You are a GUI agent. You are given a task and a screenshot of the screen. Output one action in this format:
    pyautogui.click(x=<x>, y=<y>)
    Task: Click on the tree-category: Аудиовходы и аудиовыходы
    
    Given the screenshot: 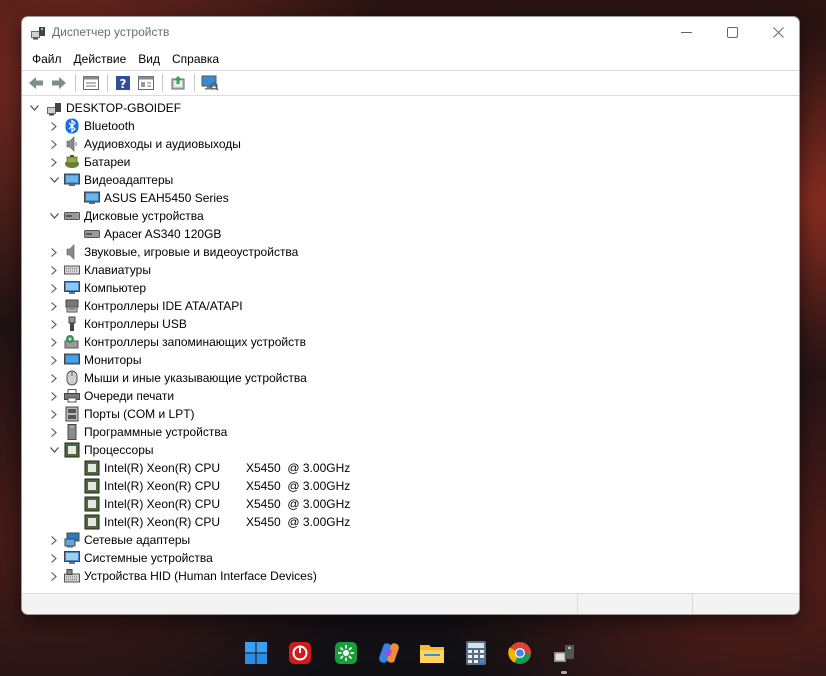 What is the action you would take?
    pyautogui.click(x=144, y=144)
    